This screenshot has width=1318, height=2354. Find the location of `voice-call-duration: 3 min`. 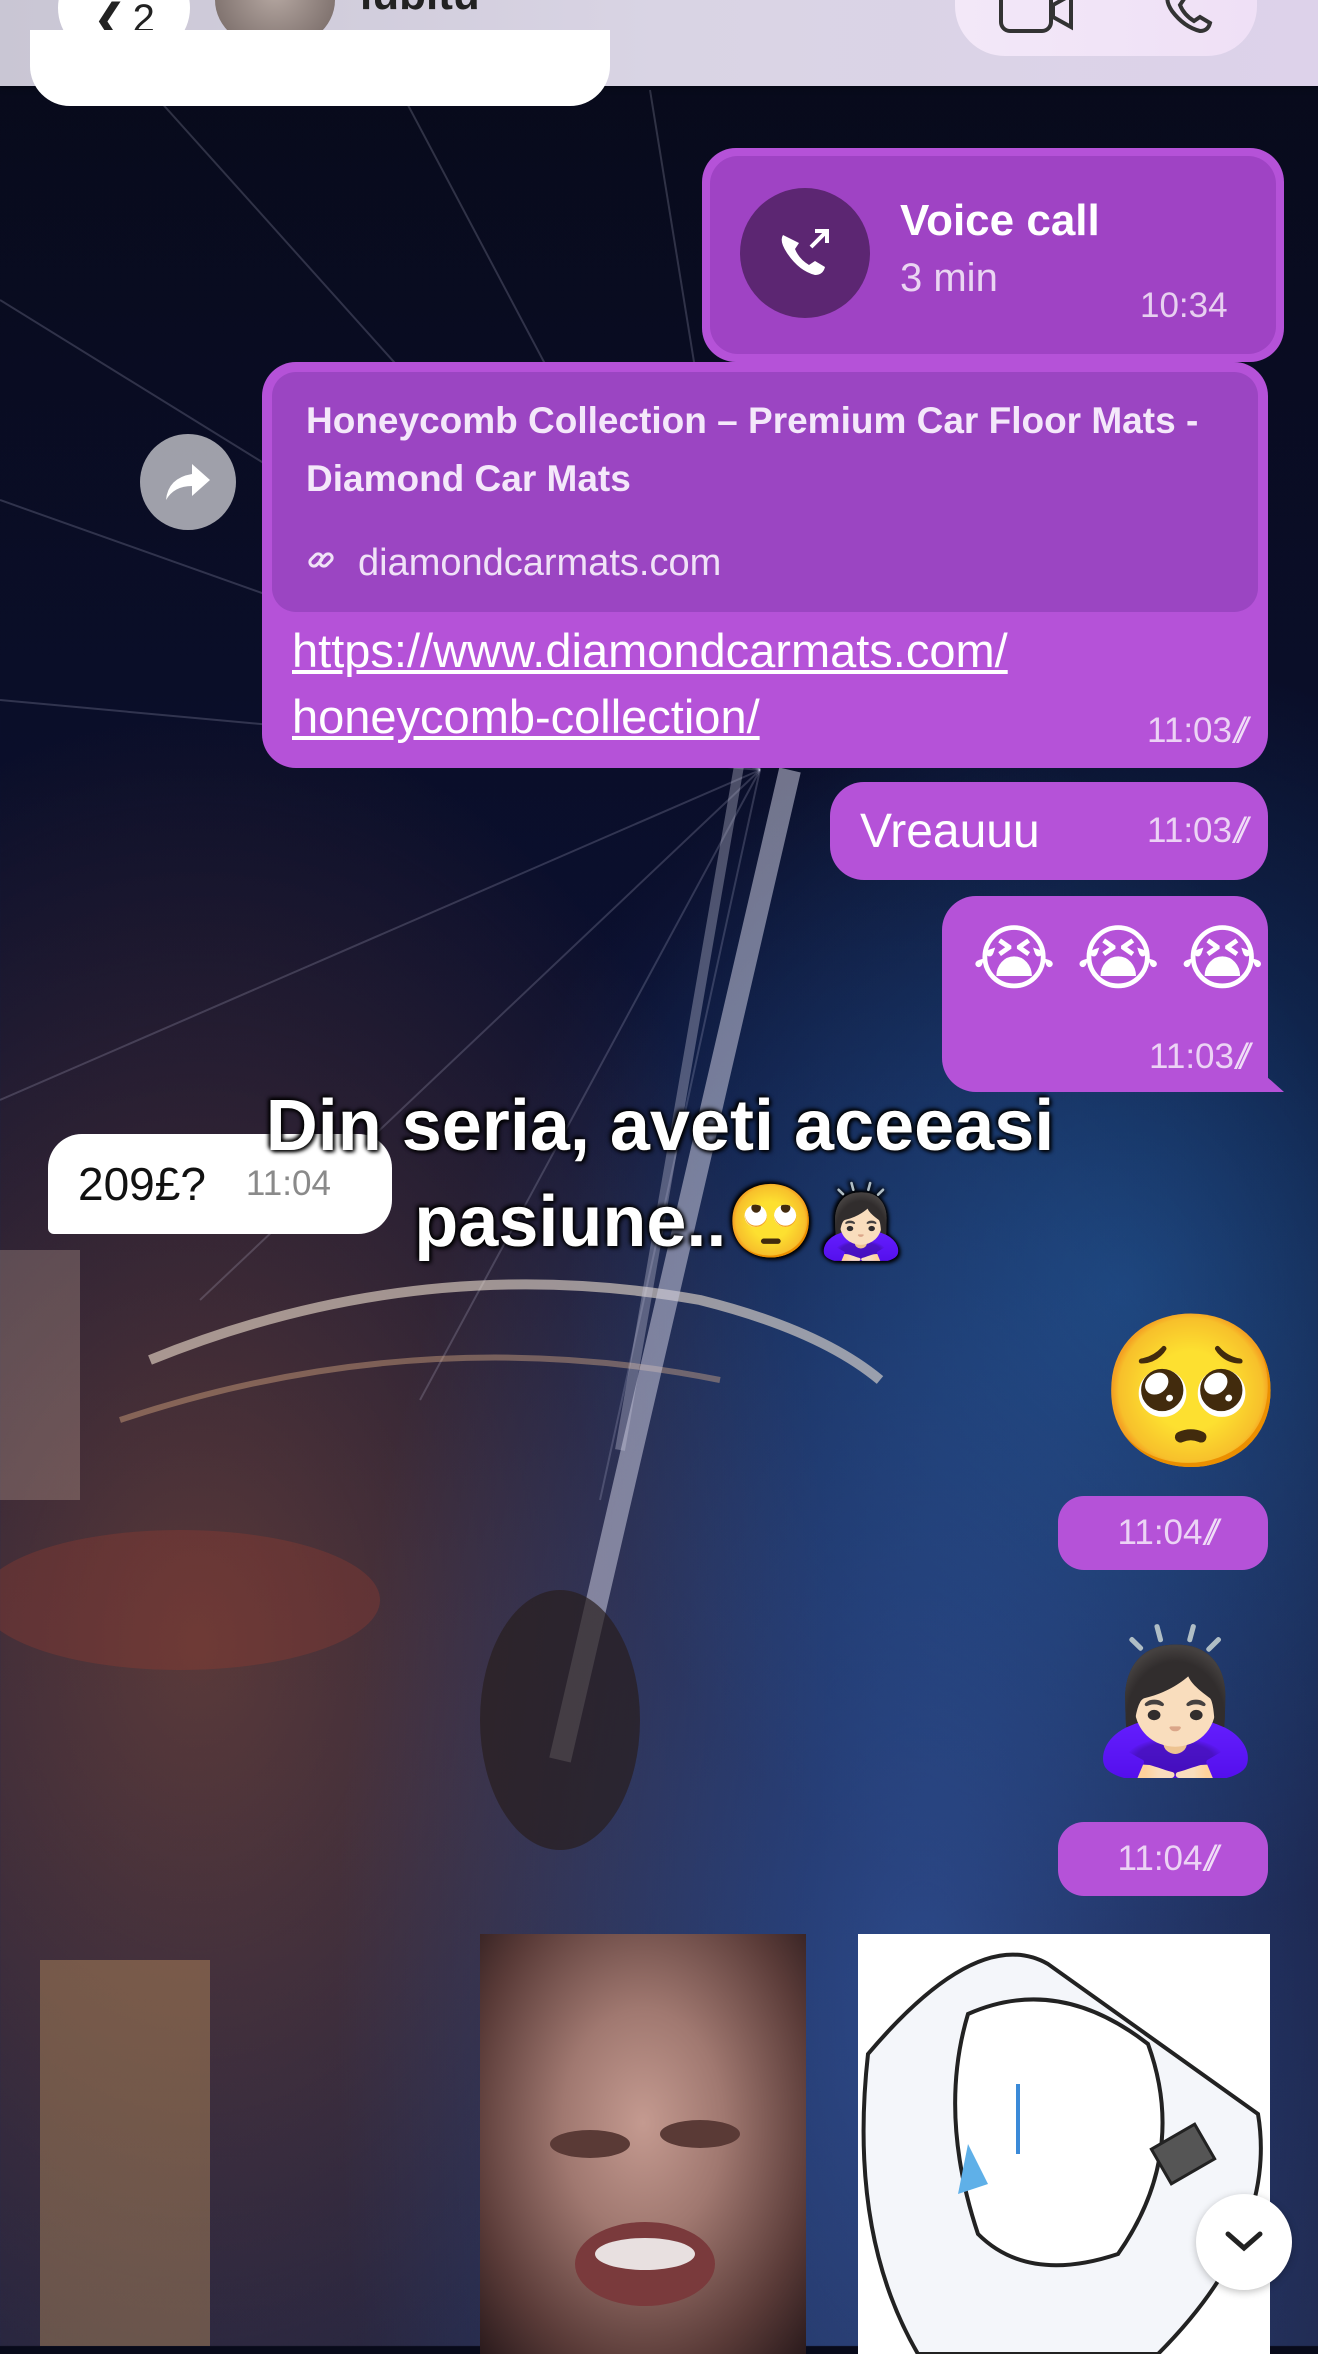

voice-call-duration: 3 min is located at coordinates (949, 278).